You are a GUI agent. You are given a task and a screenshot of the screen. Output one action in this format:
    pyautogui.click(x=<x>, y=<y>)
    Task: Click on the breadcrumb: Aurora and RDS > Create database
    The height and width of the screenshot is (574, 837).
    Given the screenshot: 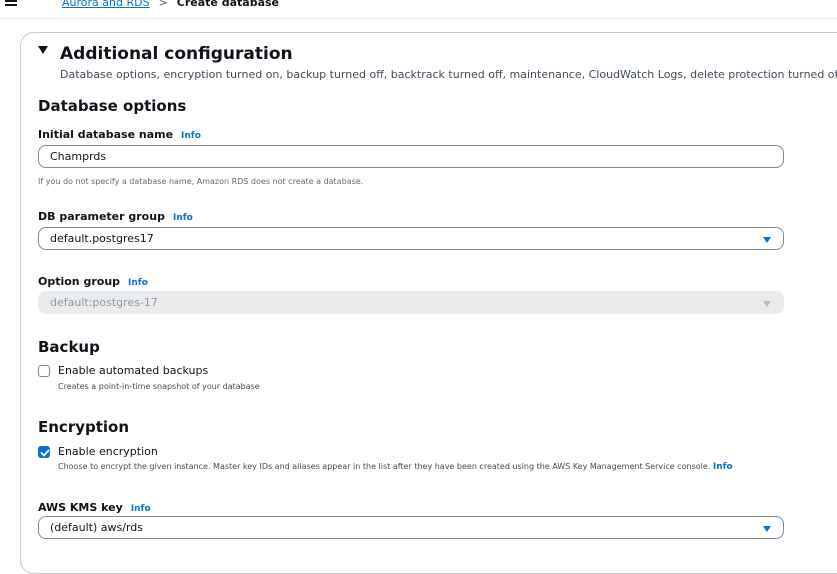 What is the action you would take?
    pyautogui.click(x=170, y=4)
    